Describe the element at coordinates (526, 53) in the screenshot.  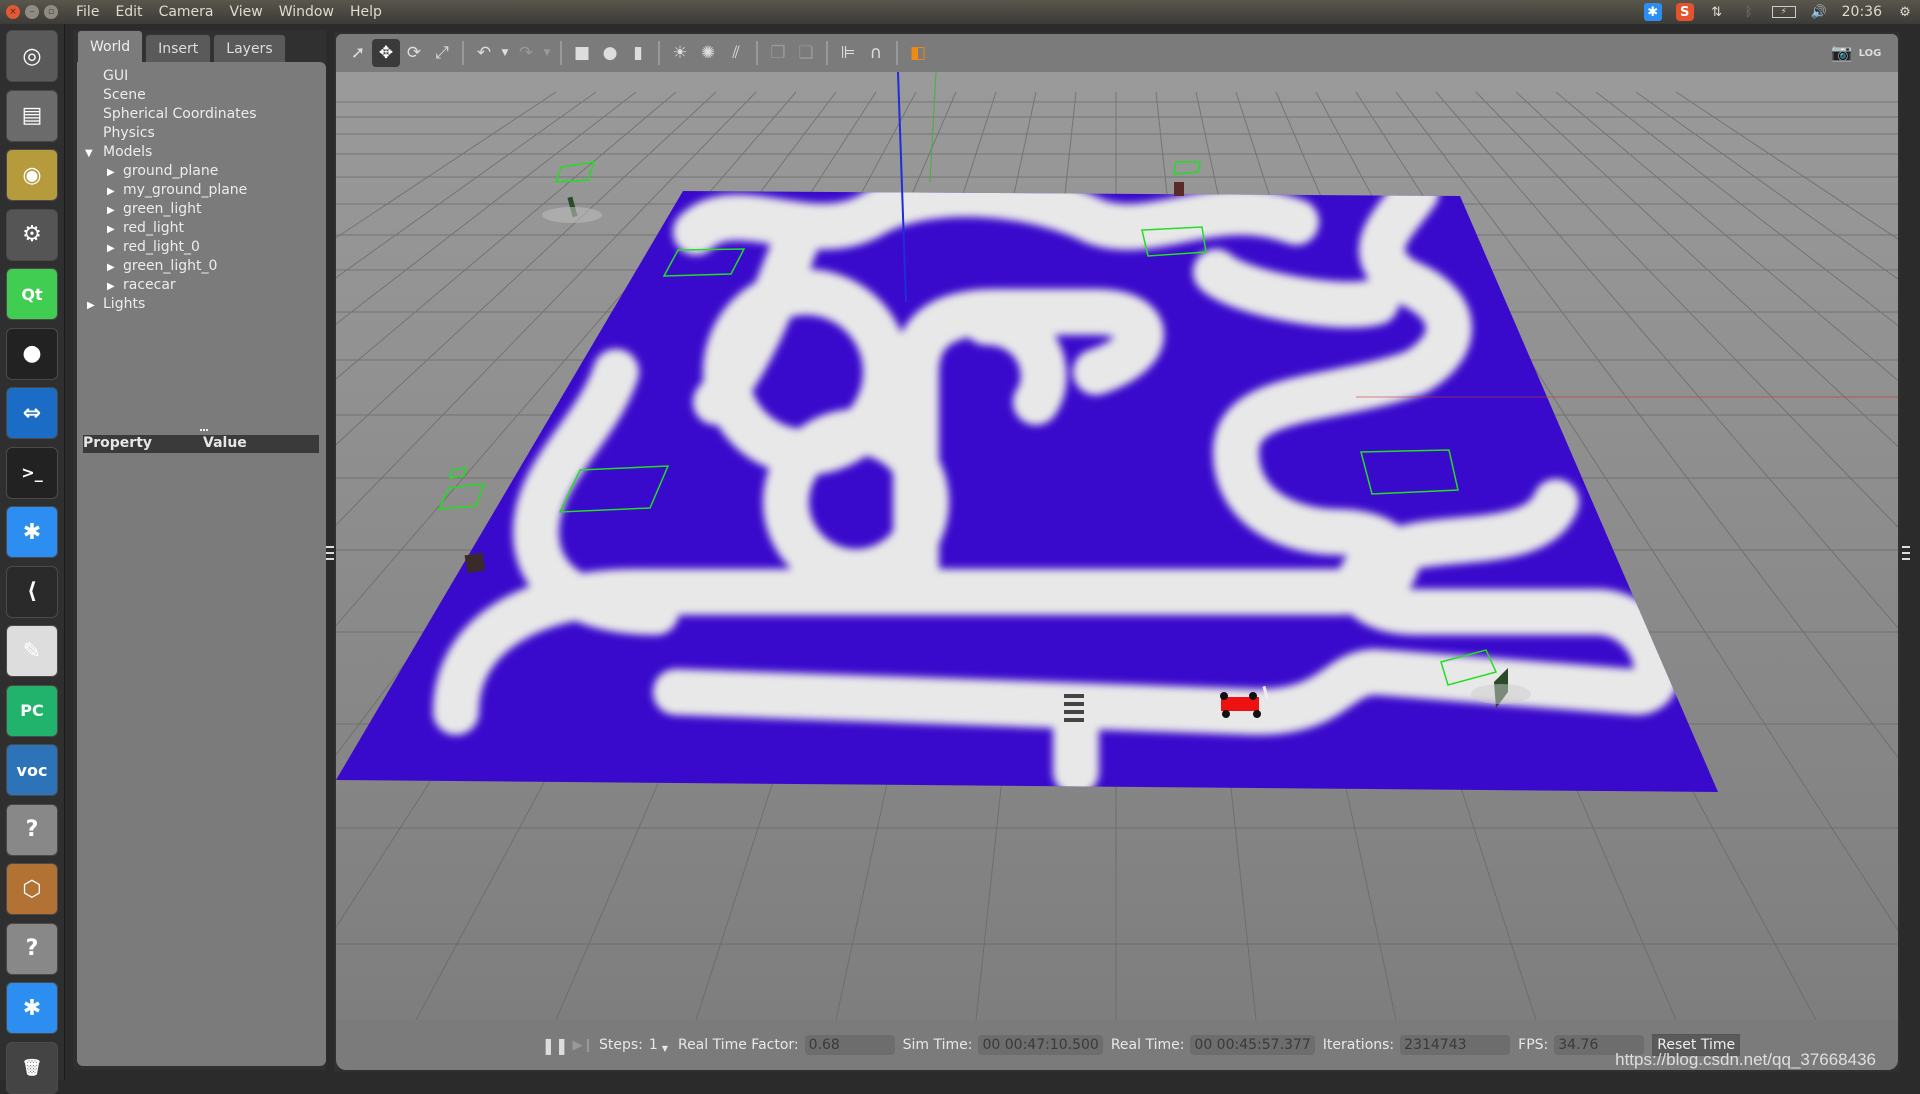
I see `redo-icon: ↷` at that location.